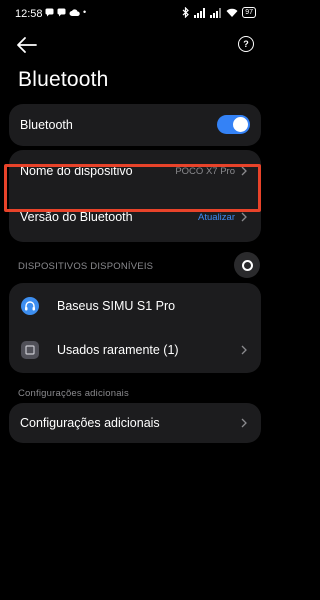  I want to click on status-right-icons: 97, so click(219, 12).